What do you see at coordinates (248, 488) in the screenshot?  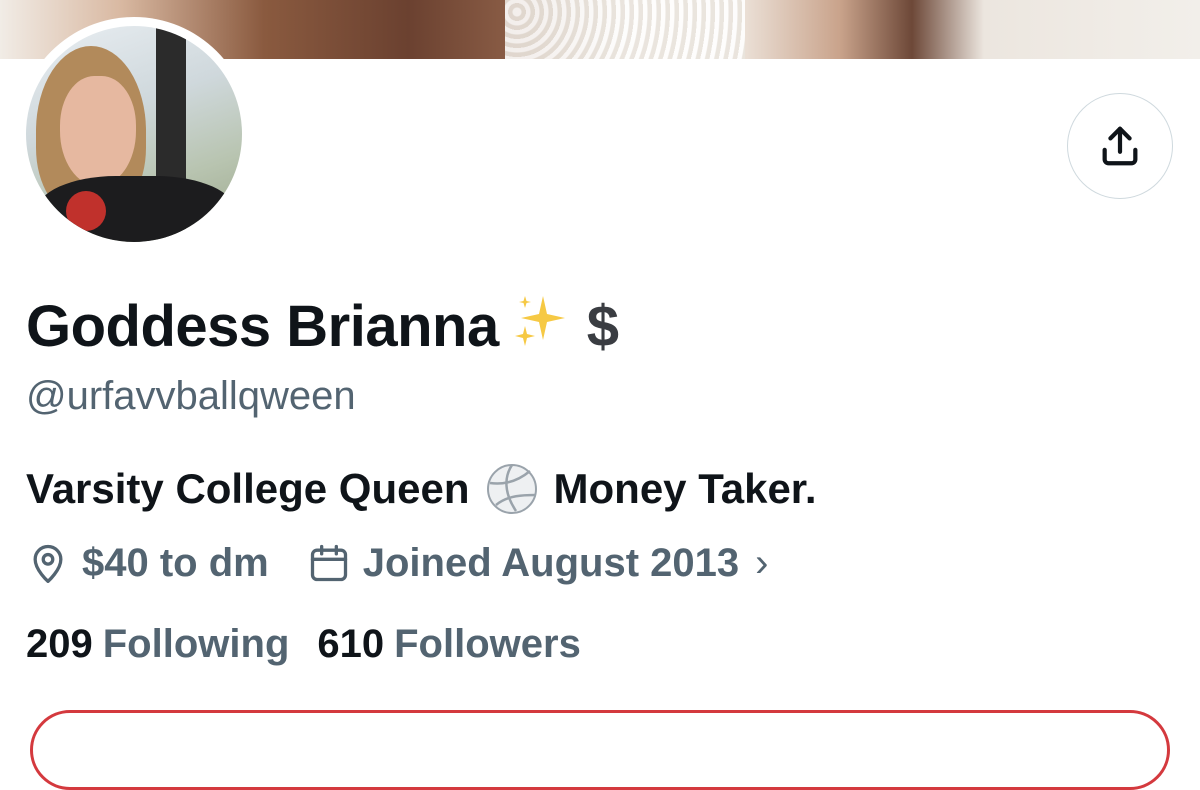 I see `bio-text-1: Varsity College Queen` at bounding box center [248, 488].